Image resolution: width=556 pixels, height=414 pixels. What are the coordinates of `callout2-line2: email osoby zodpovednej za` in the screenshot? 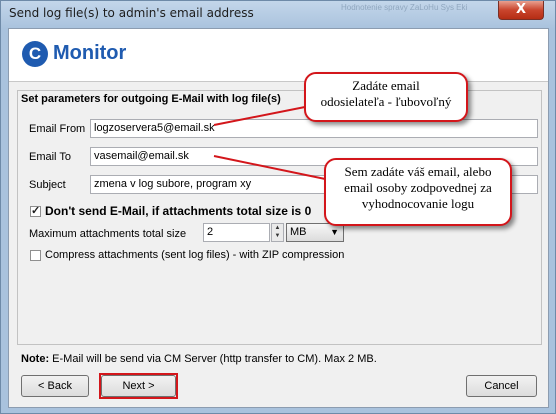 It's located at (418, 187).